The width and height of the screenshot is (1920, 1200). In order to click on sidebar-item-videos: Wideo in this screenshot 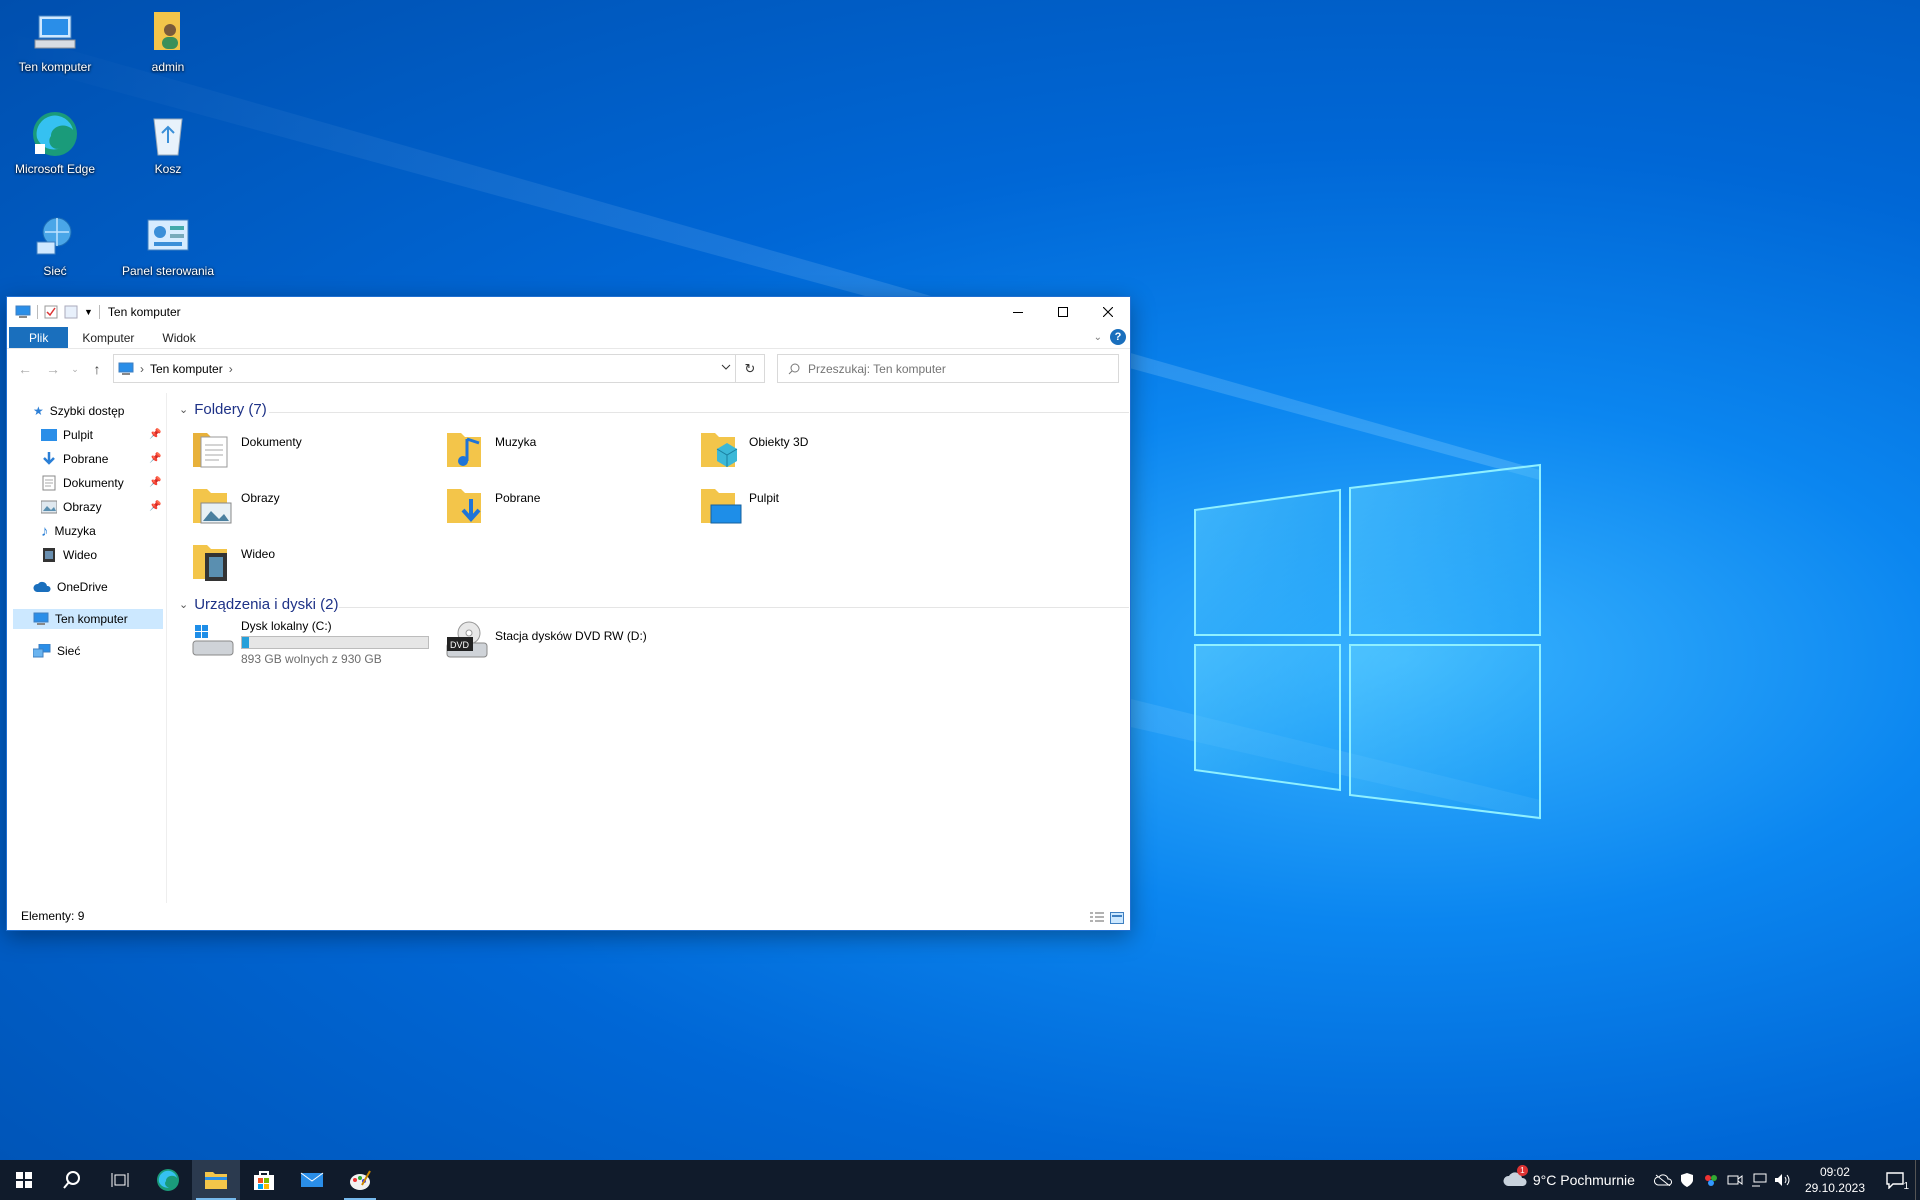, I will do `click(69, 555)`.